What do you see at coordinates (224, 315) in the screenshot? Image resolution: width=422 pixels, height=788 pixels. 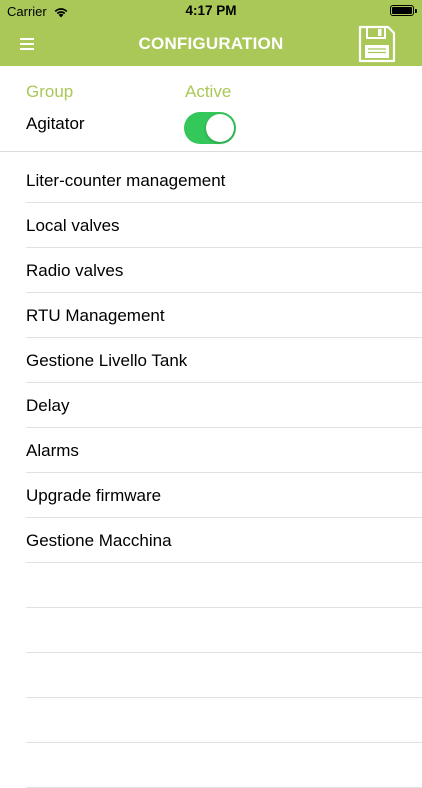 I see `list-item-rtu-management: RTU Management` at bounding box center [224, 315].